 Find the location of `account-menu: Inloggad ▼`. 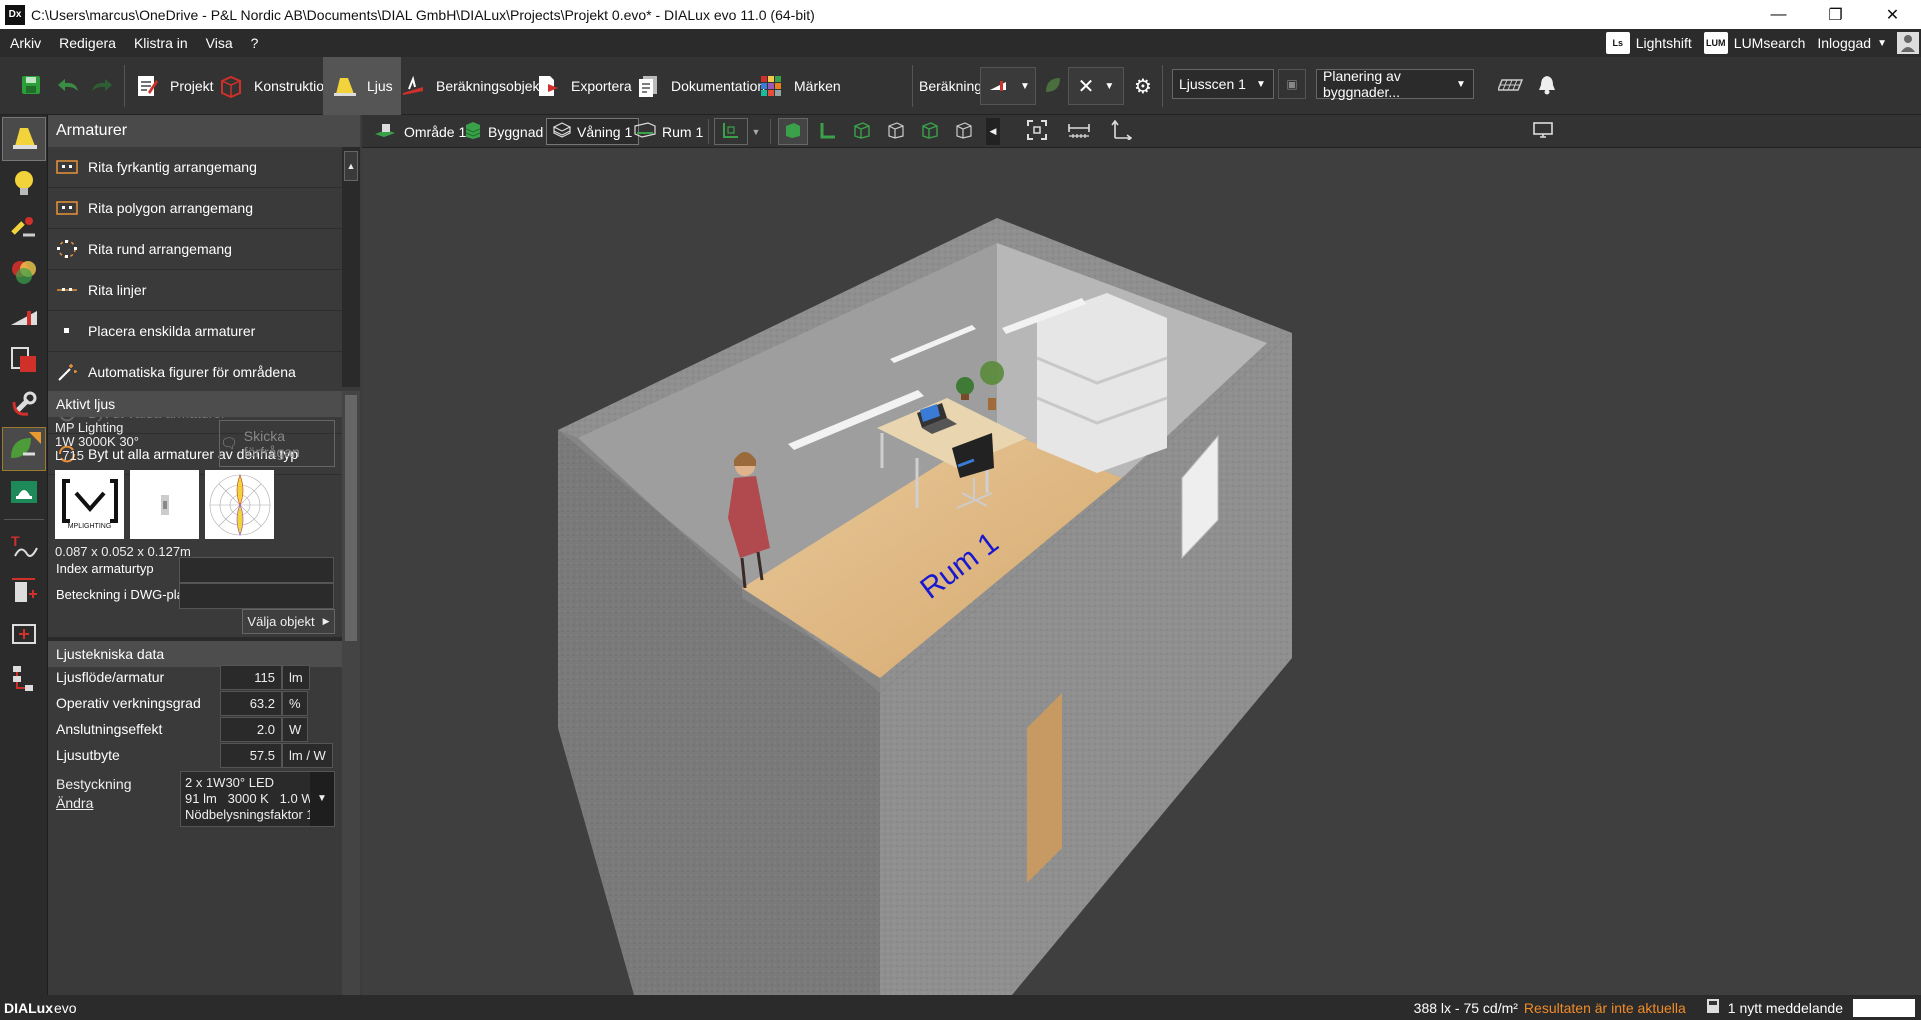

account-menu: Inloggad ▼ is located at coordinates (1869, 43).